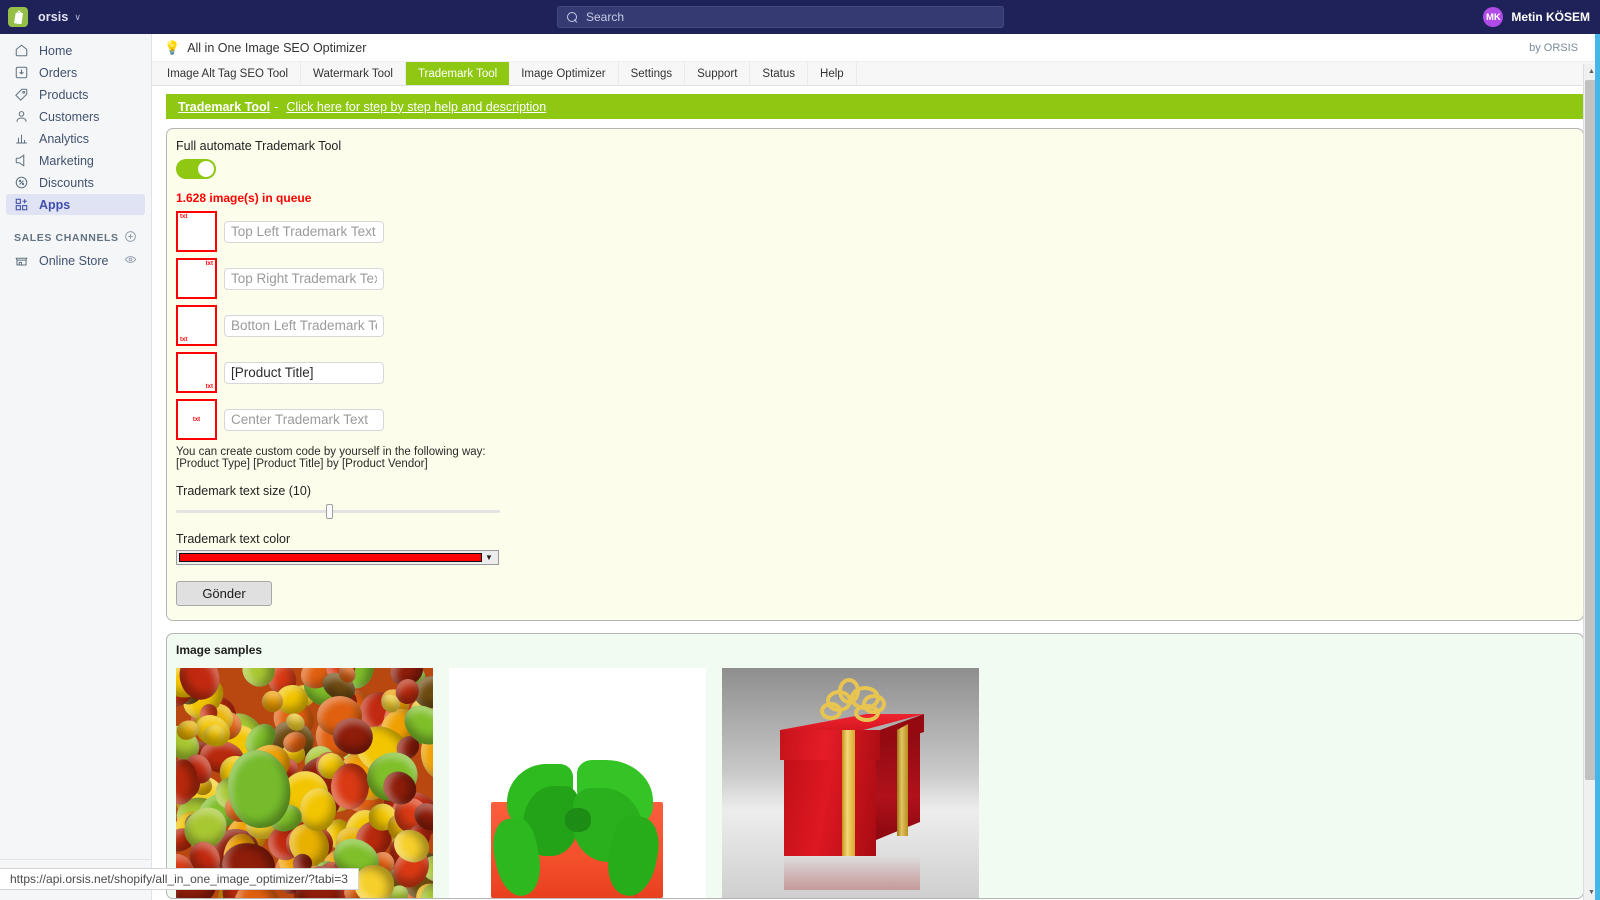  What do you see at coordinates (224, 593) in the screenshot?
I see `submit-button: Gönder` at bounding box center [224, 593].